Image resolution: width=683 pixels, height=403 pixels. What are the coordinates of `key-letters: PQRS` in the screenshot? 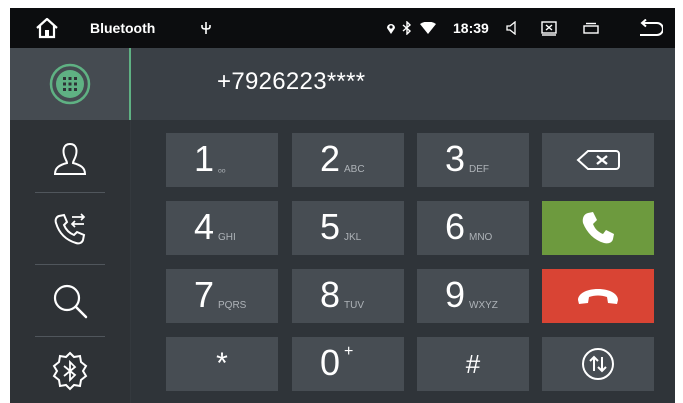 It's located at (232, 305).